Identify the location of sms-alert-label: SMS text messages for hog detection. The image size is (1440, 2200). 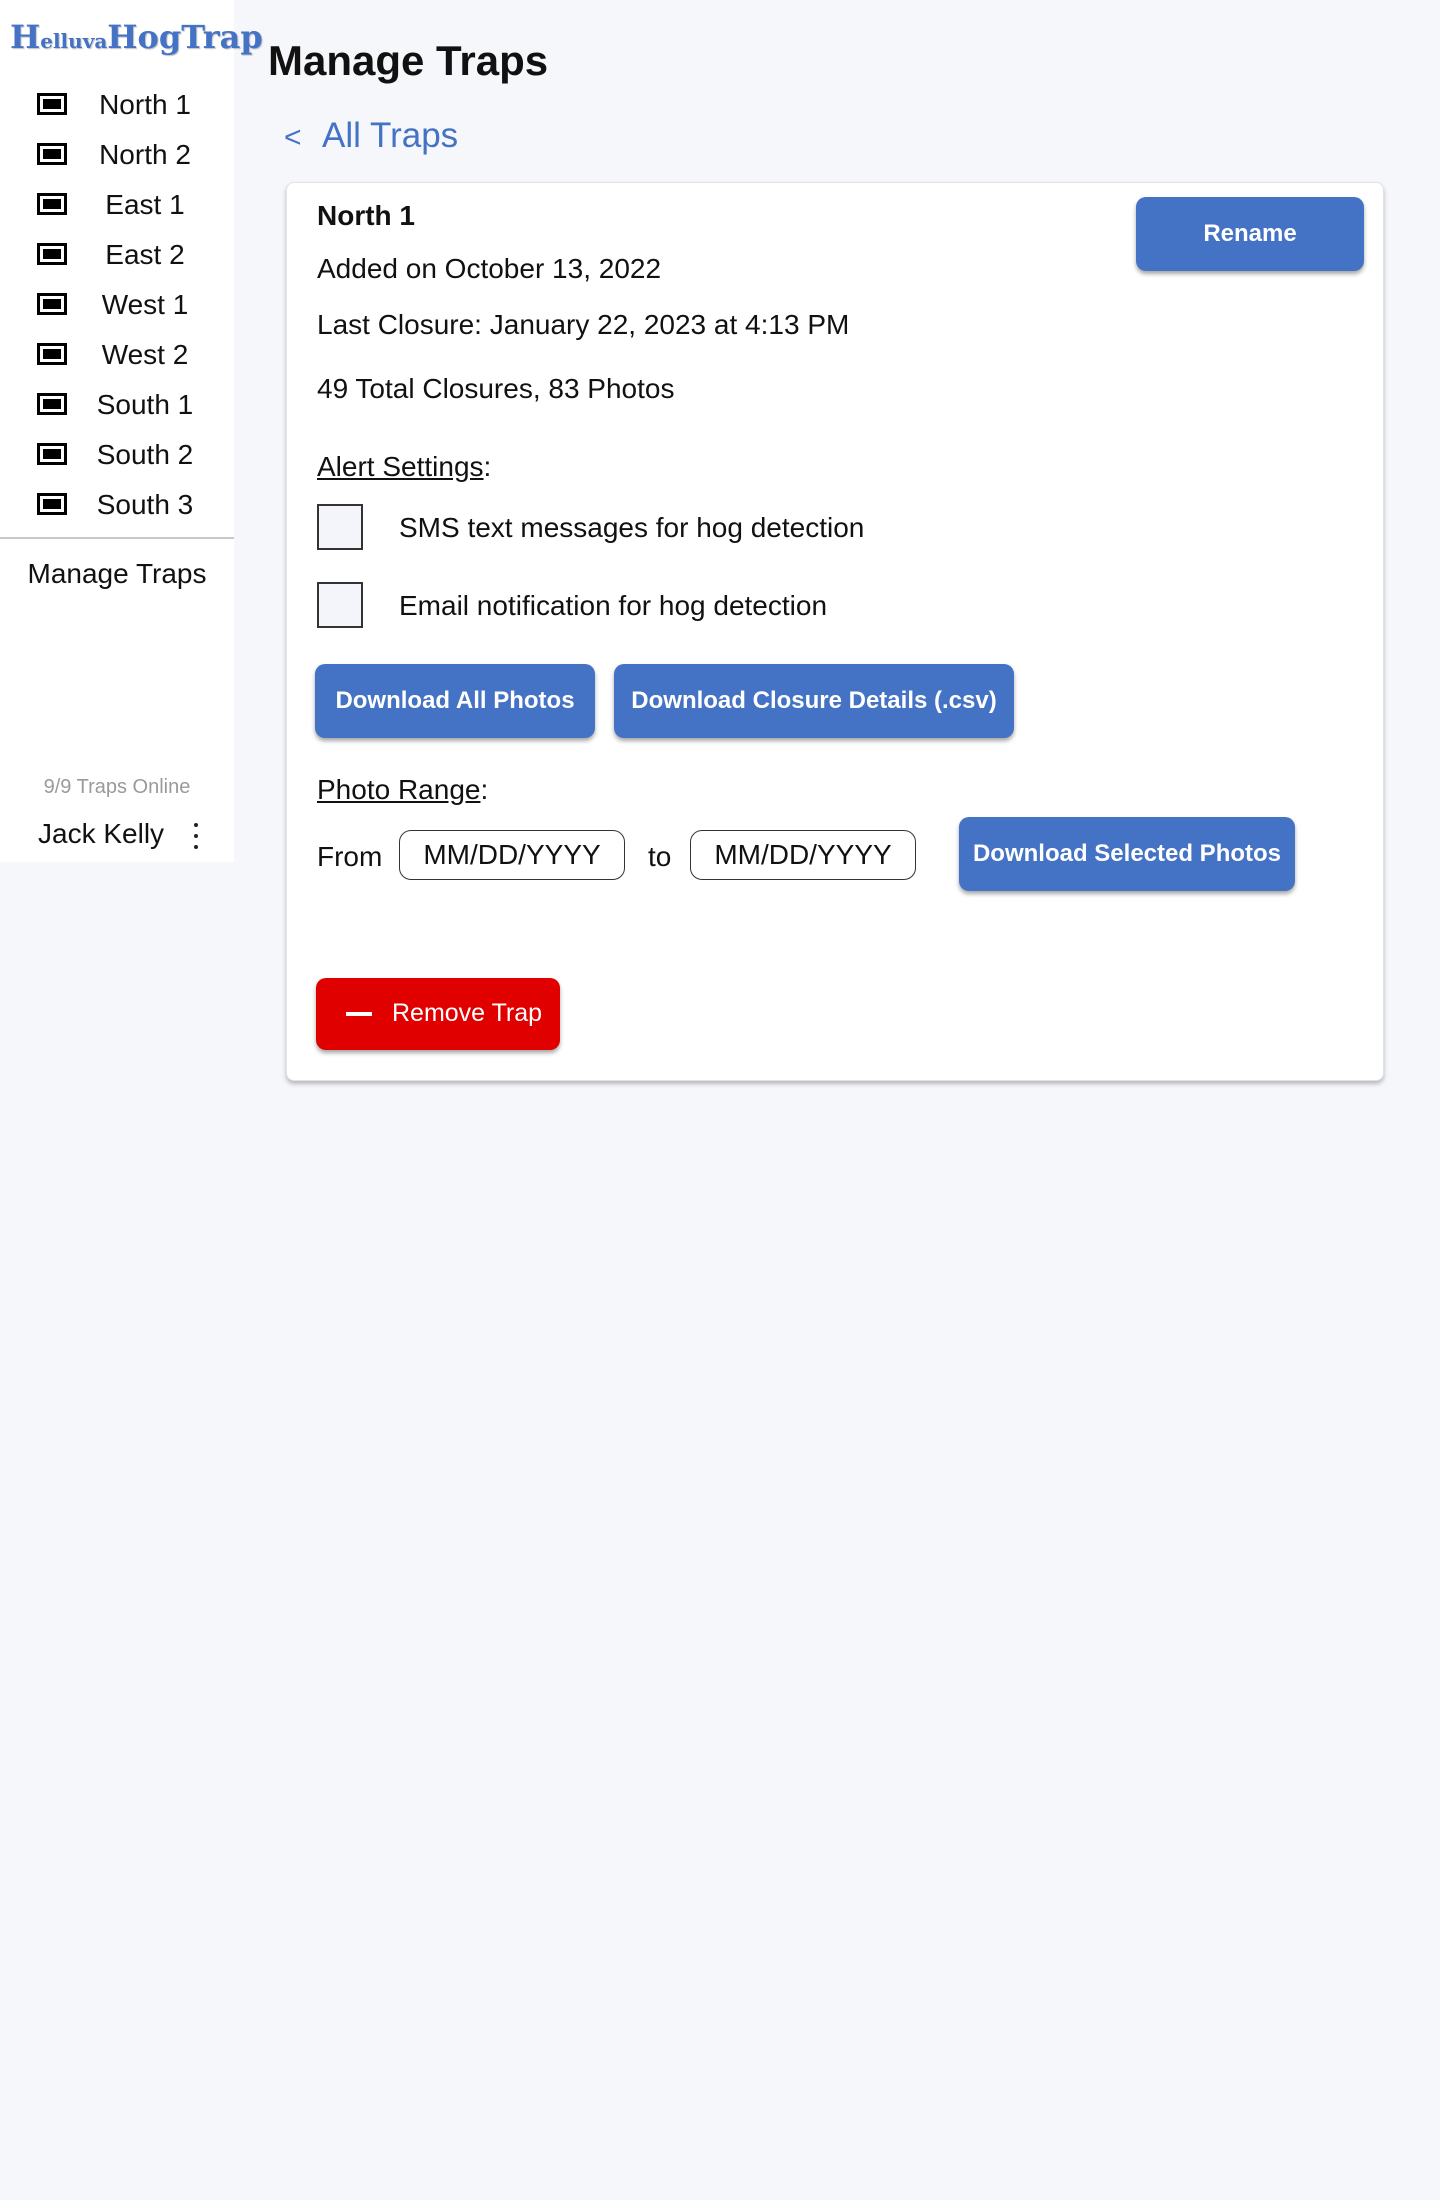
(632, 527).